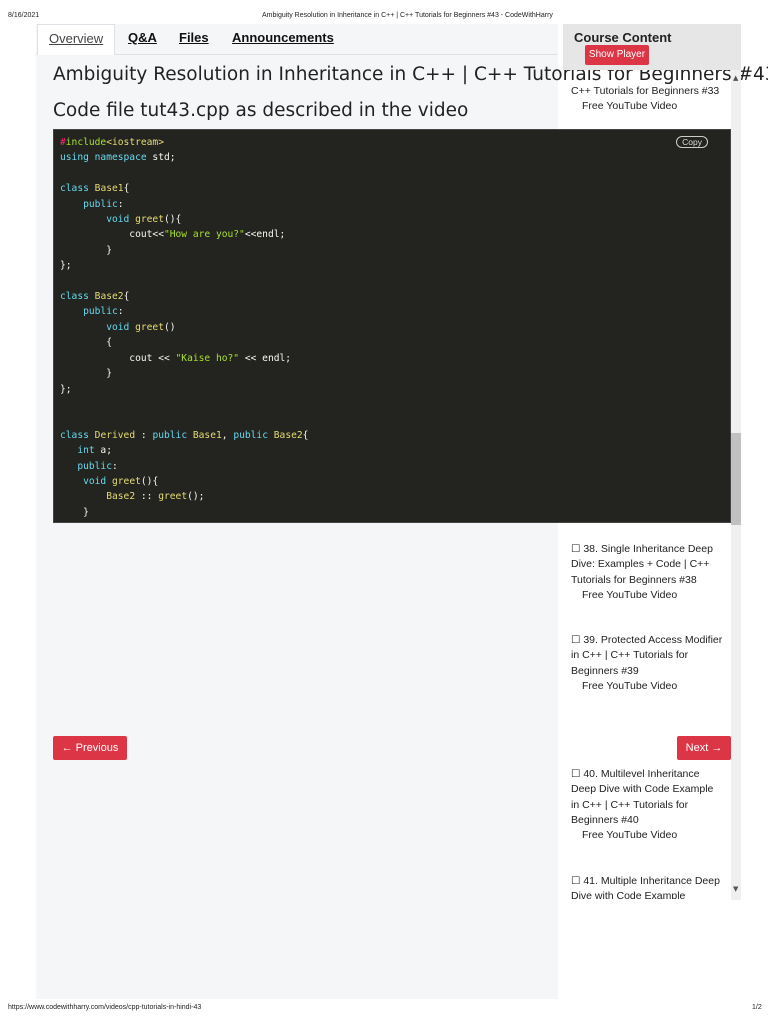 This screenshot has height=1024, width=768. What do you see at coordinates (194, 37) in the screenshot?
I see `tab-files: Files` at bounding box center [194, 37].